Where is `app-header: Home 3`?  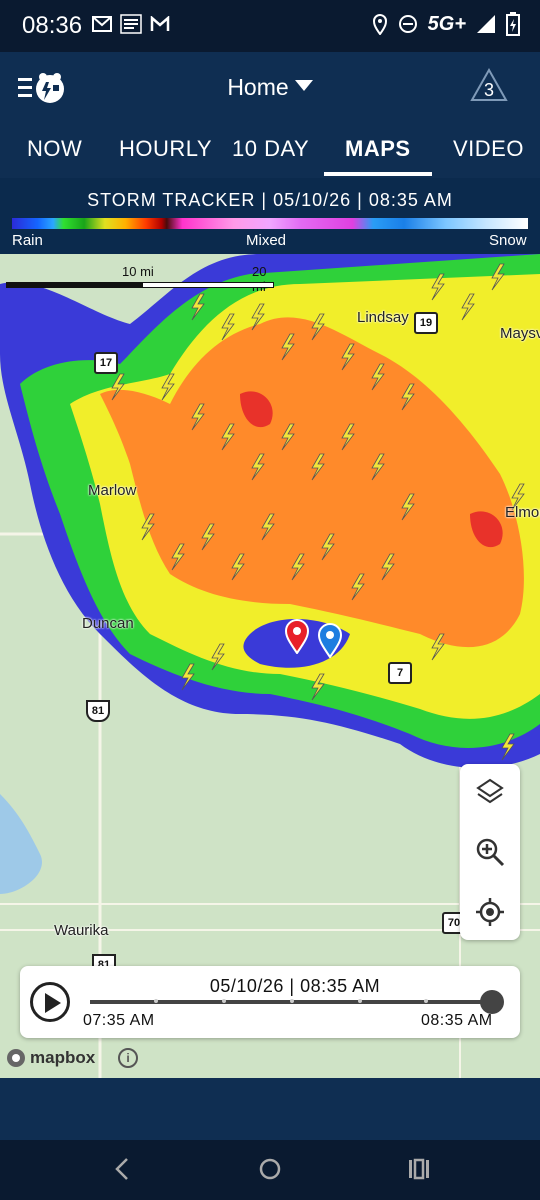
app-header: Home 3 is located at coordinates (270, 88).